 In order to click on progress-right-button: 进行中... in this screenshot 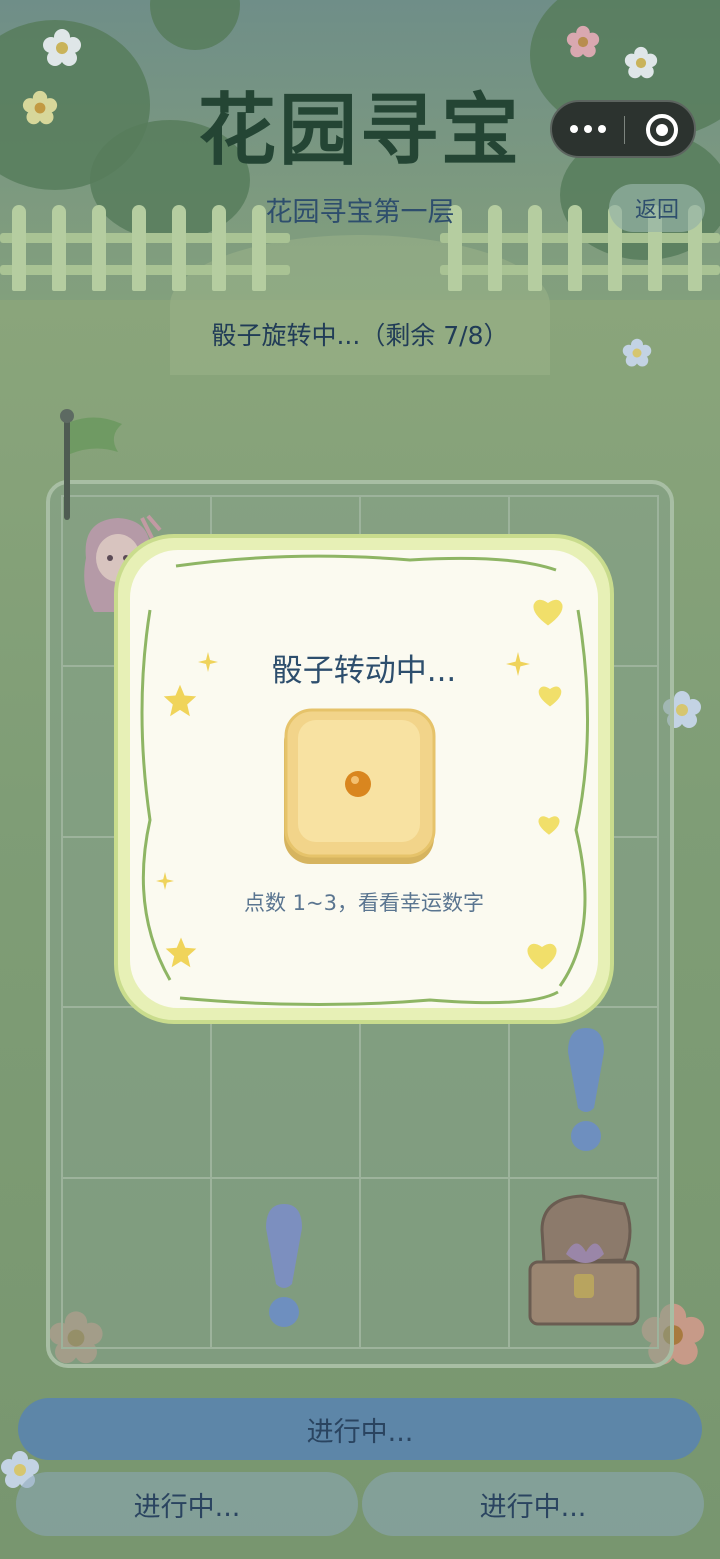, I will do `click(533, 1504)`.